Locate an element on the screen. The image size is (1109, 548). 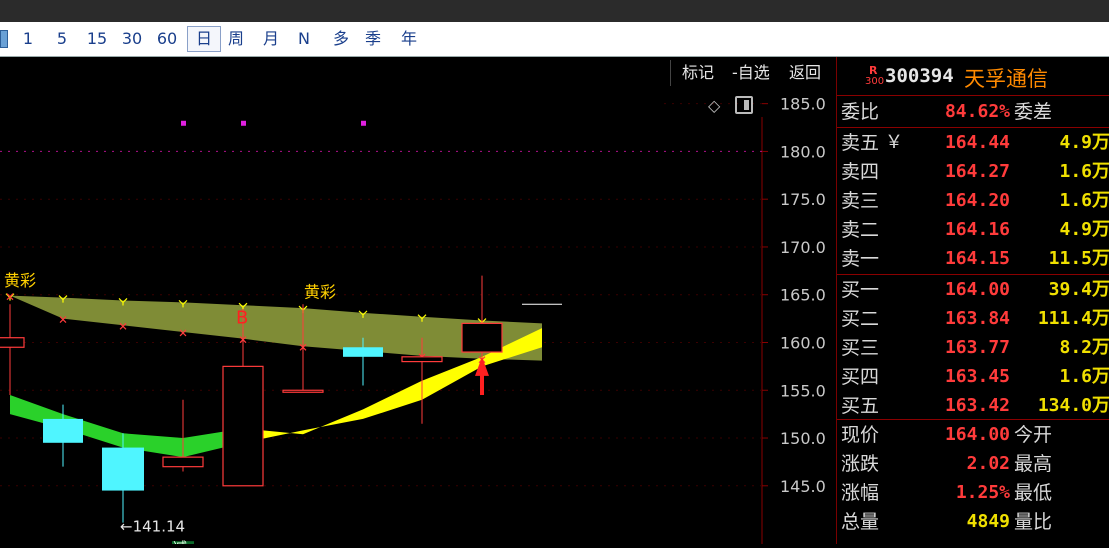
bid-price: 163.84 is located at coordinates (977, 318).